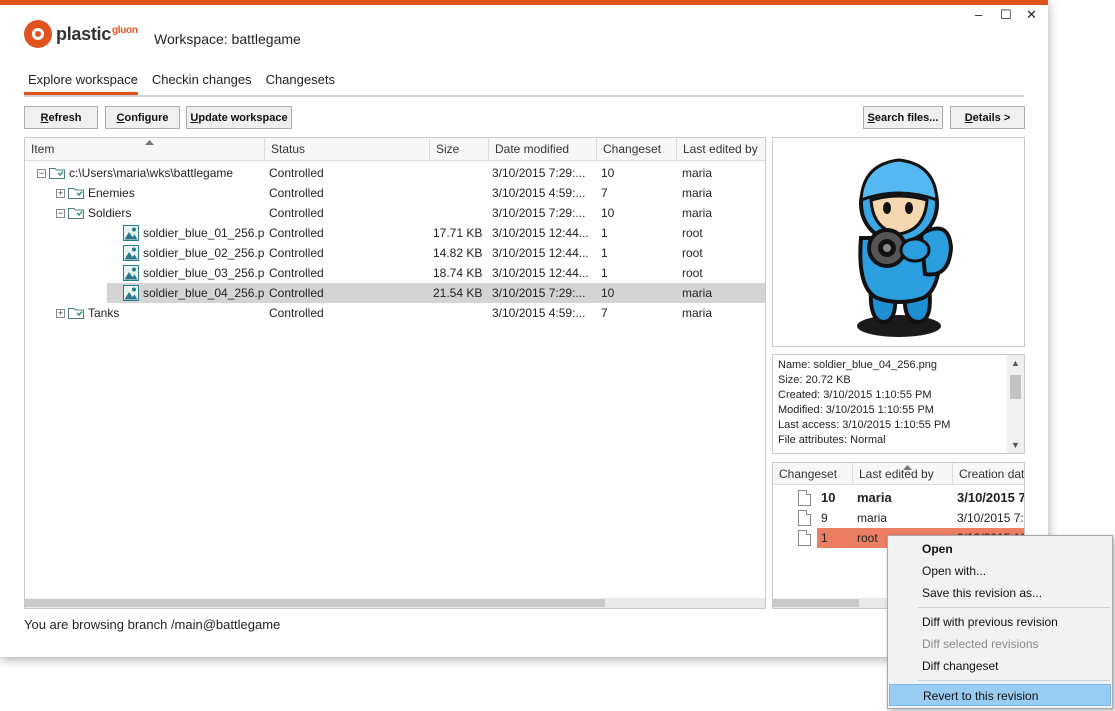 This screenshot has width=1115, height=711. What do you see at coordinates (38, 34) in the screenshot?
I see `plastic-logo-icon` at bounding box center [38, 34].